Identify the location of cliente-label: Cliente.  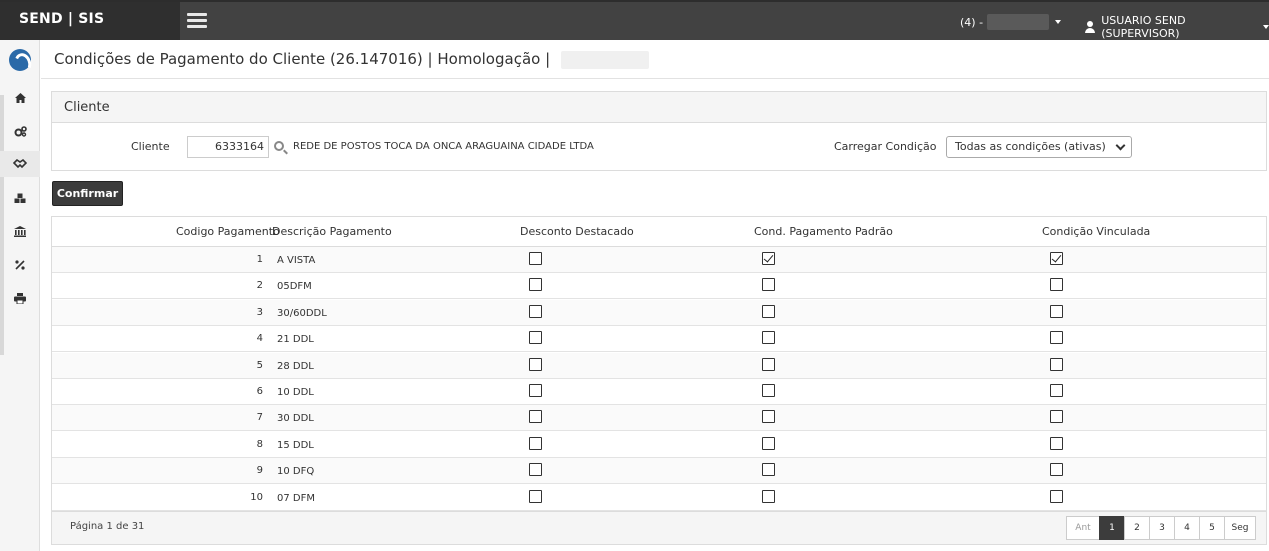
(150, 146).